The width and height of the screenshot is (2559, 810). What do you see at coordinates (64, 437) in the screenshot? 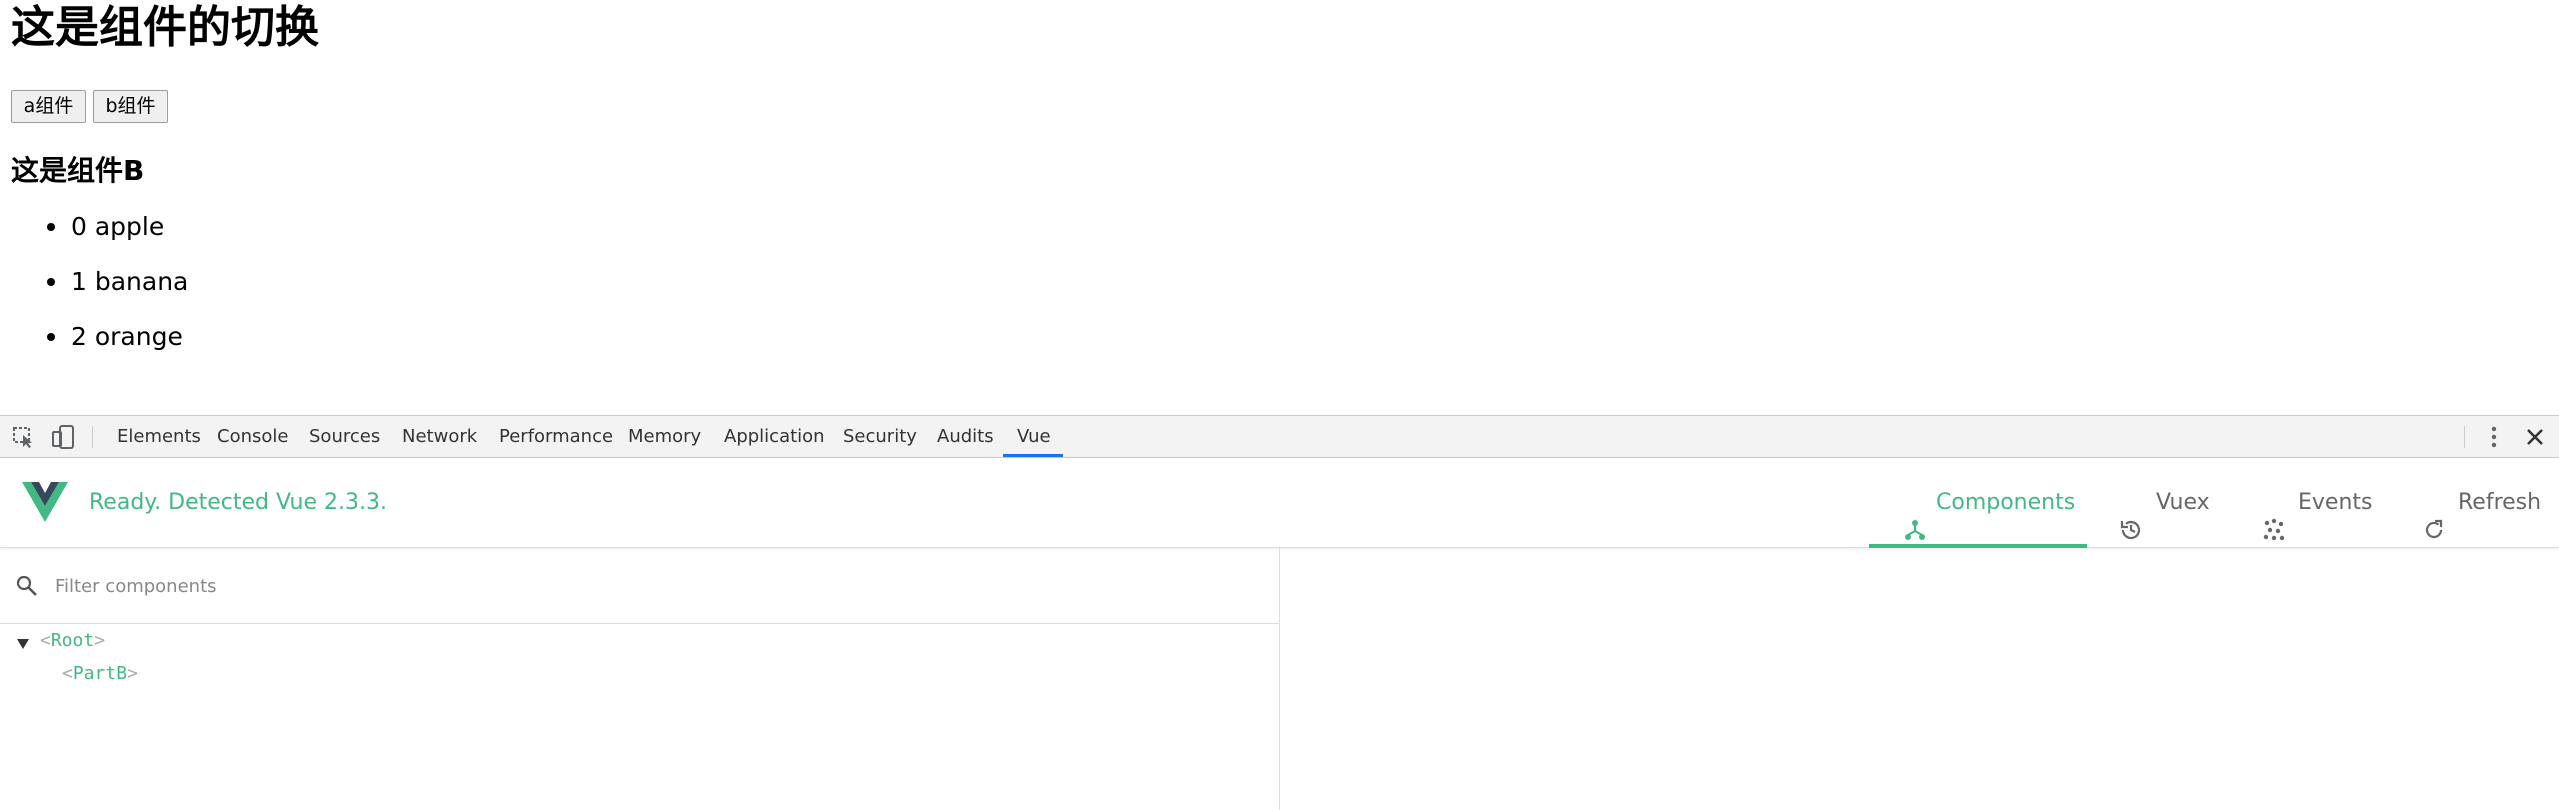
I see `device-toolbar-icon` at bounding box center [64, 437].